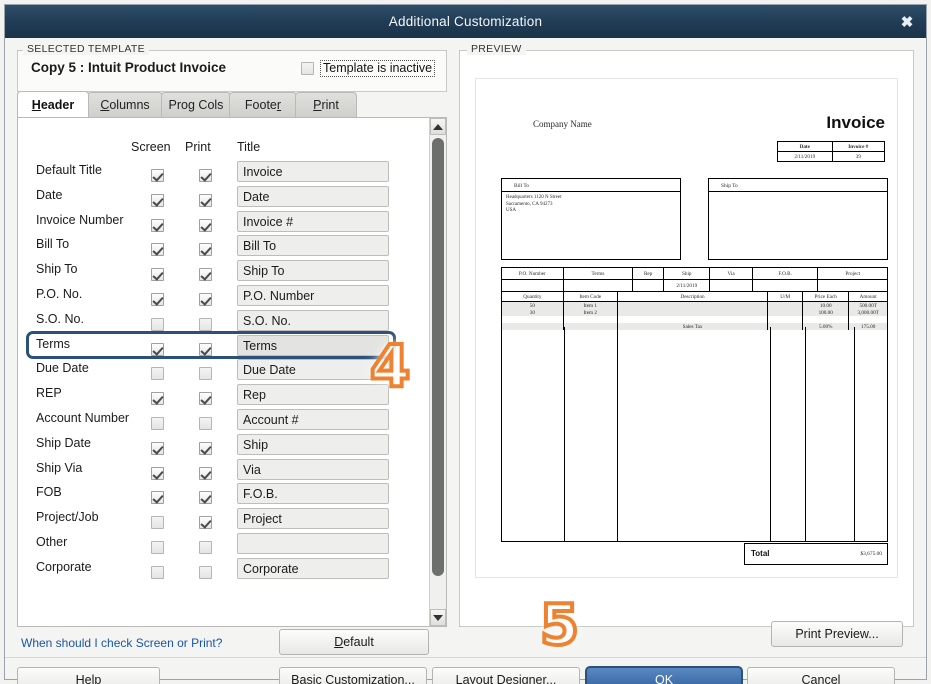 The width and height of the screenshot is (931, 684). What do you see at coordinates (907, 22) in the screenshot?
I see `close-icon: ✖` at bounding box center [907, 22].